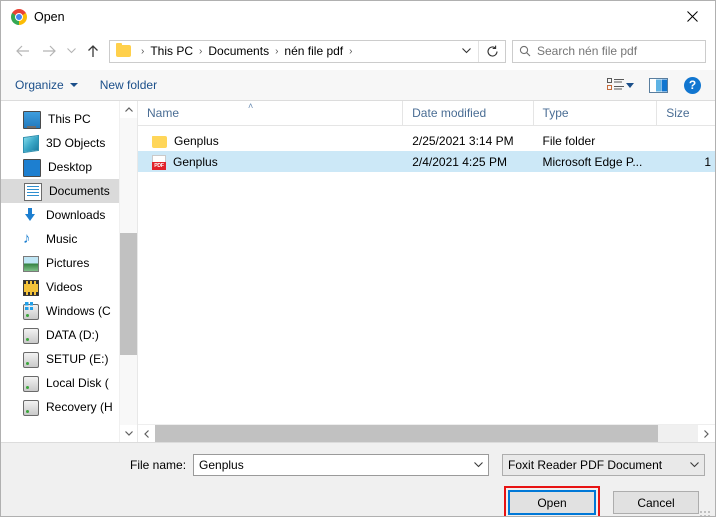 The image size is (716, 517). I want to click on sidebar-item-documents: Documents, so click(69, 191).